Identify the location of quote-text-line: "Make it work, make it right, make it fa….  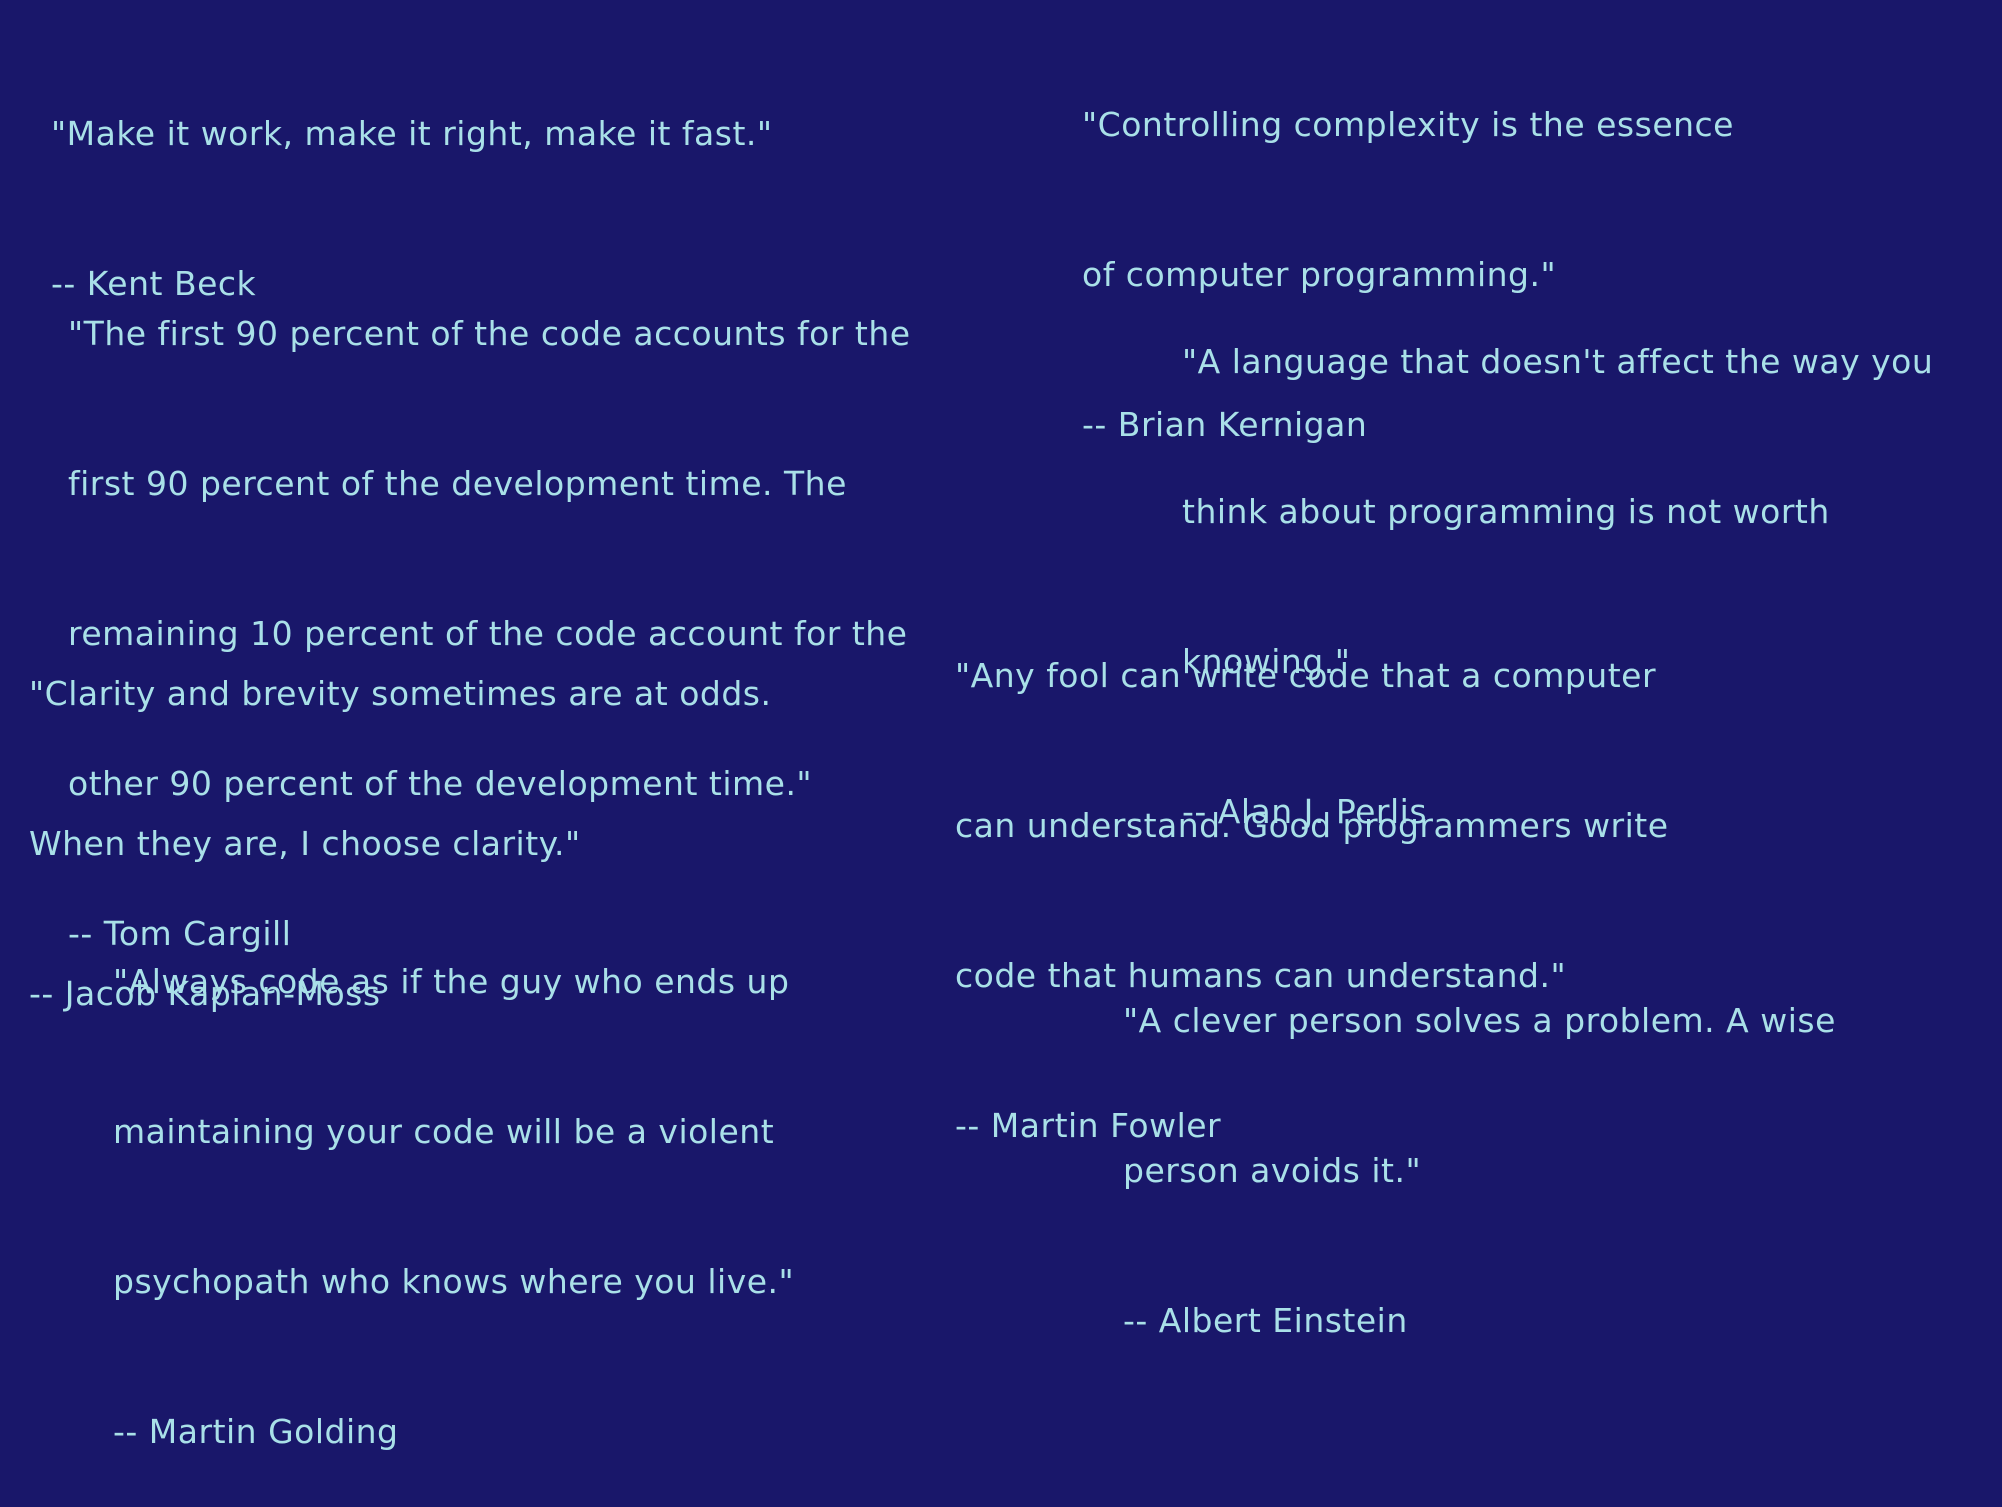
(412, 133).